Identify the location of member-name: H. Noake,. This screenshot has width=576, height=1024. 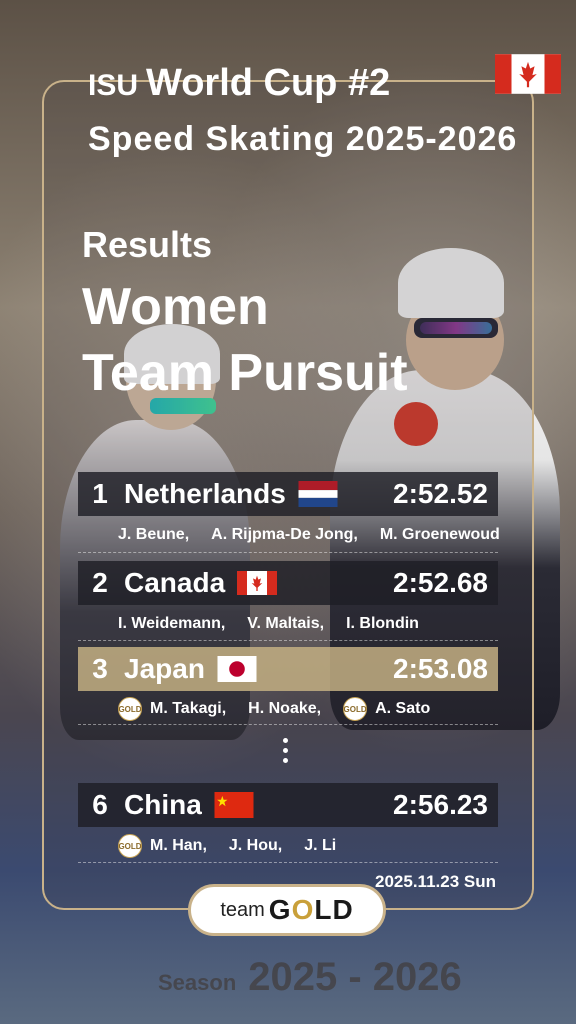
(285, 708).